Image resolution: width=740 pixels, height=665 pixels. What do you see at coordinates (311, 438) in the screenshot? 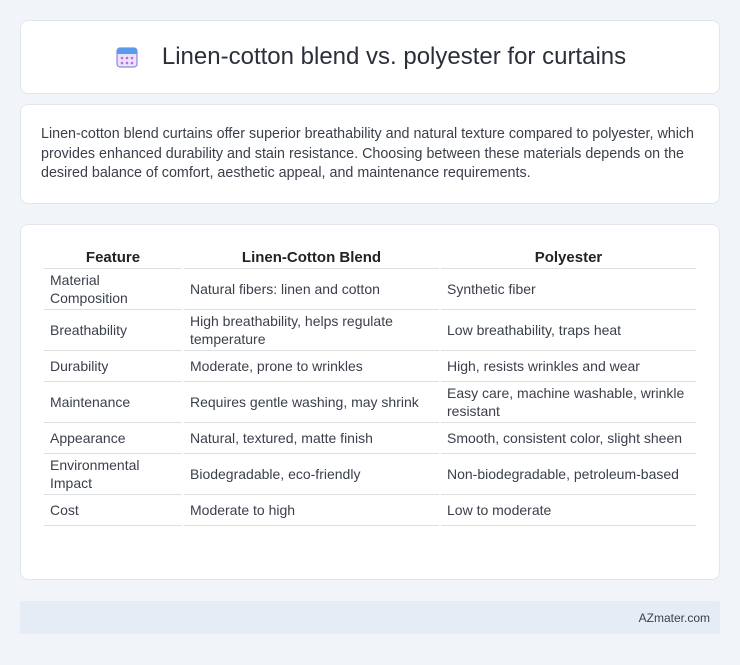
I see `linen-cotton-cell: Natural, textured, matte finish` at bounding box center [311, 438].